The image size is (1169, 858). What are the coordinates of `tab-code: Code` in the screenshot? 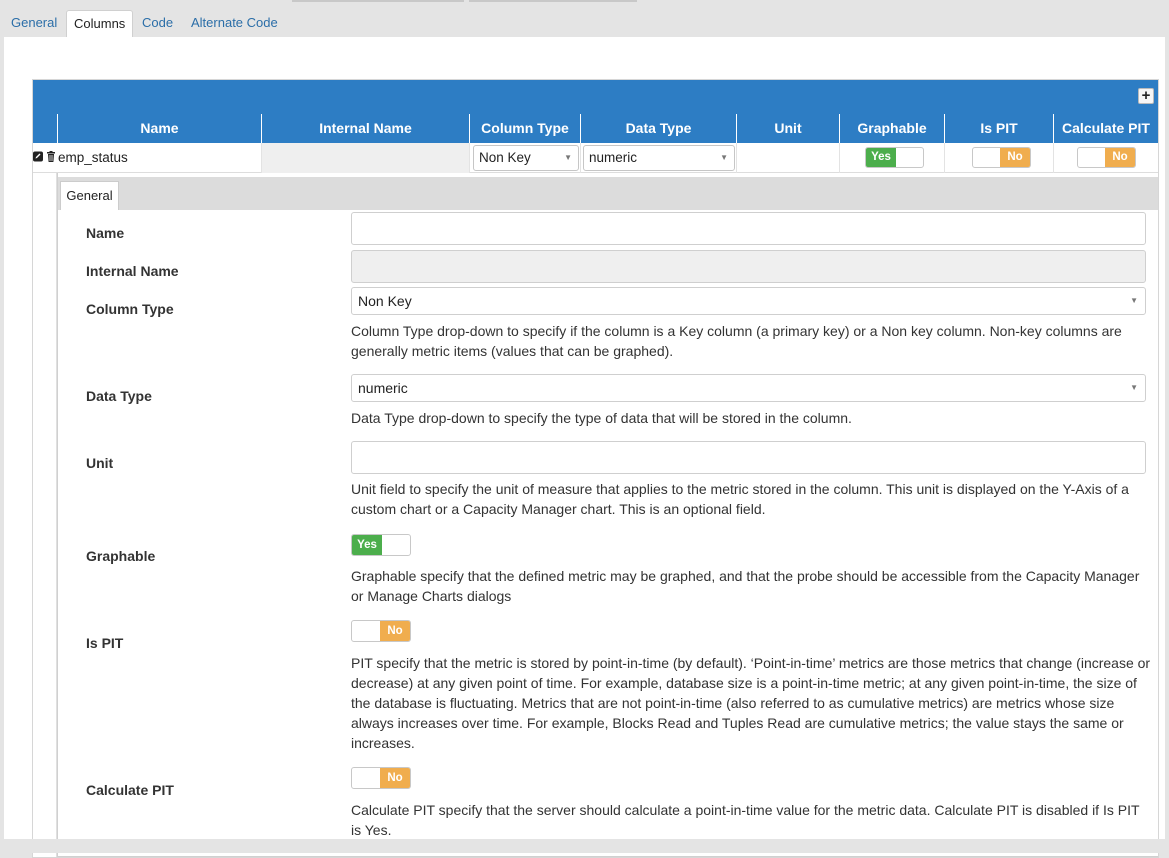 It's located at (157, 24).